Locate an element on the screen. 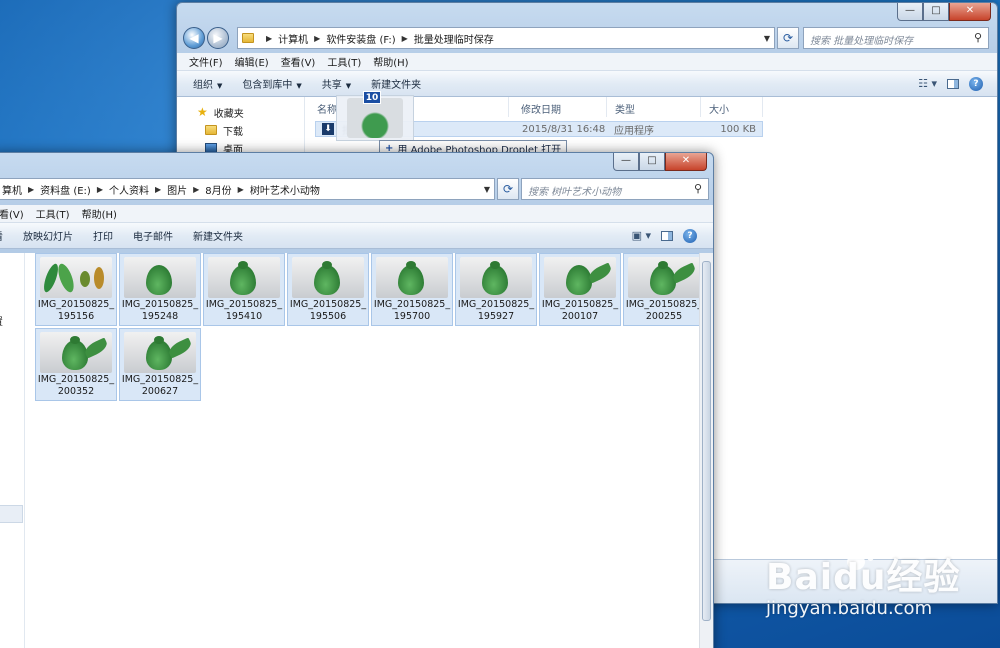 Image resolution: width=1000 pixels, height=648 pixels. menu-bar: 文件(F) 编辑(E) 查看(V) 工具(T) 帮助(H) is located at coordinates (587, 62).